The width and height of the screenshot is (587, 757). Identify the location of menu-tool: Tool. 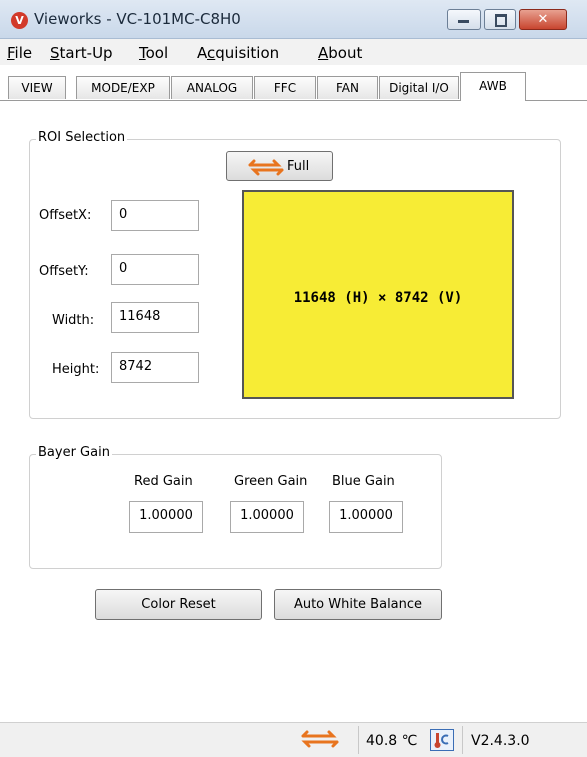
(153, 53).